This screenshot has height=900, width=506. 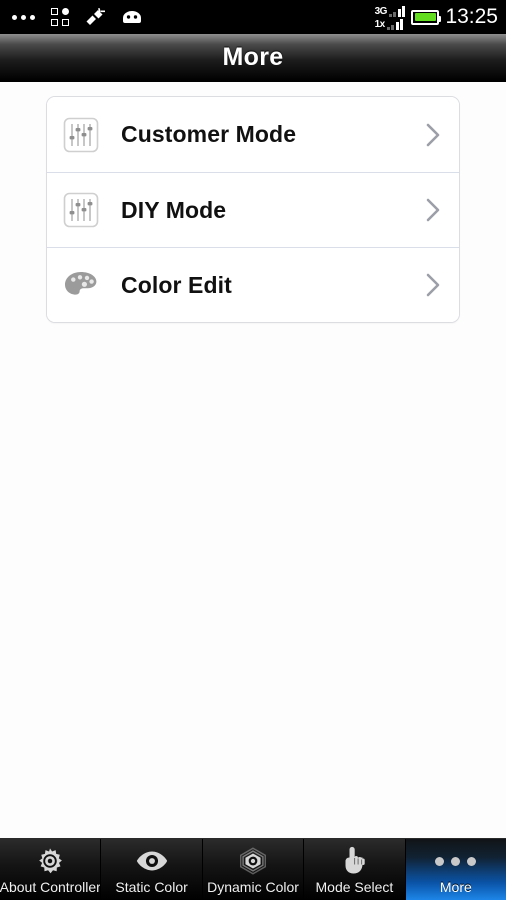 I want to click on network-type-primary: 3G, so click(x=381, y=11).